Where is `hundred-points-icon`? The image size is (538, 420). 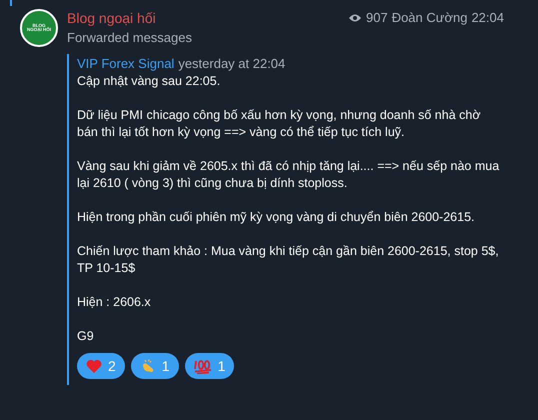 hundred-points-icon is located at coordinates (203, 366).